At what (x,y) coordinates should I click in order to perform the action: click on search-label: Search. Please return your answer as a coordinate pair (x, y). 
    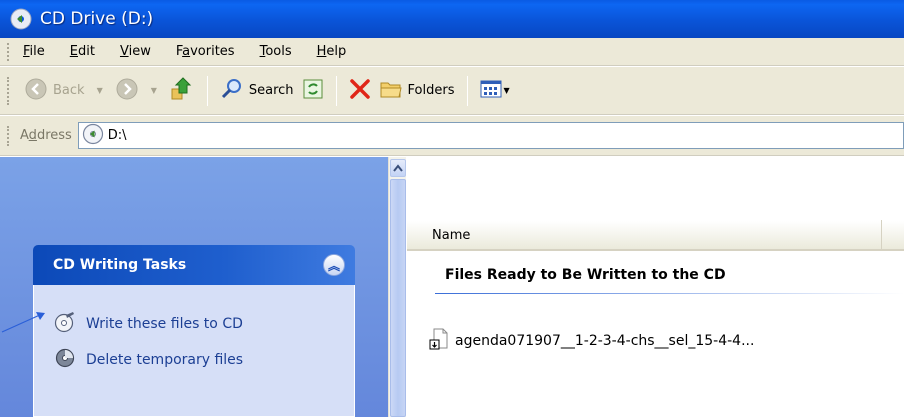
    Looking at the image, I should click on (271, 90).